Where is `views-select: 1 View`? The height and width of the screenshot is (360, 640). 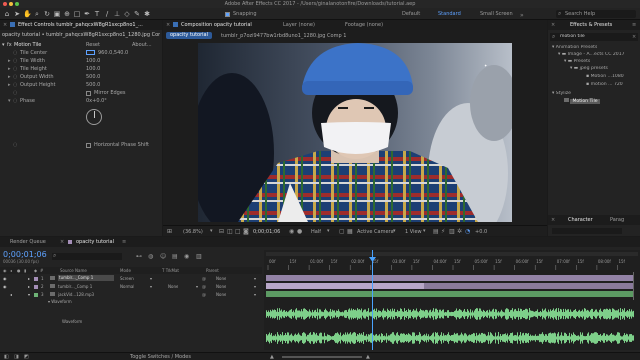
views-select: 1 View is located at coordinates (413, 232).